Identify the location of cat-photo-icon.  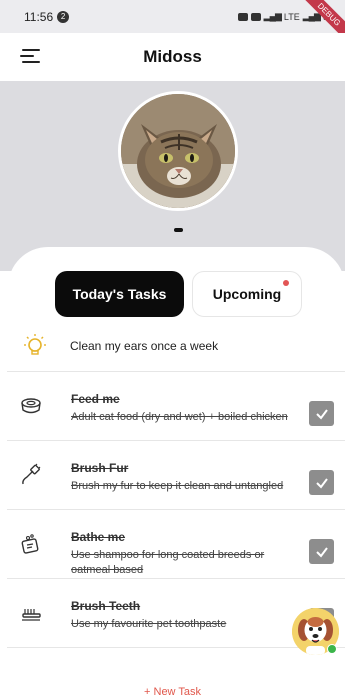
(178, 151).